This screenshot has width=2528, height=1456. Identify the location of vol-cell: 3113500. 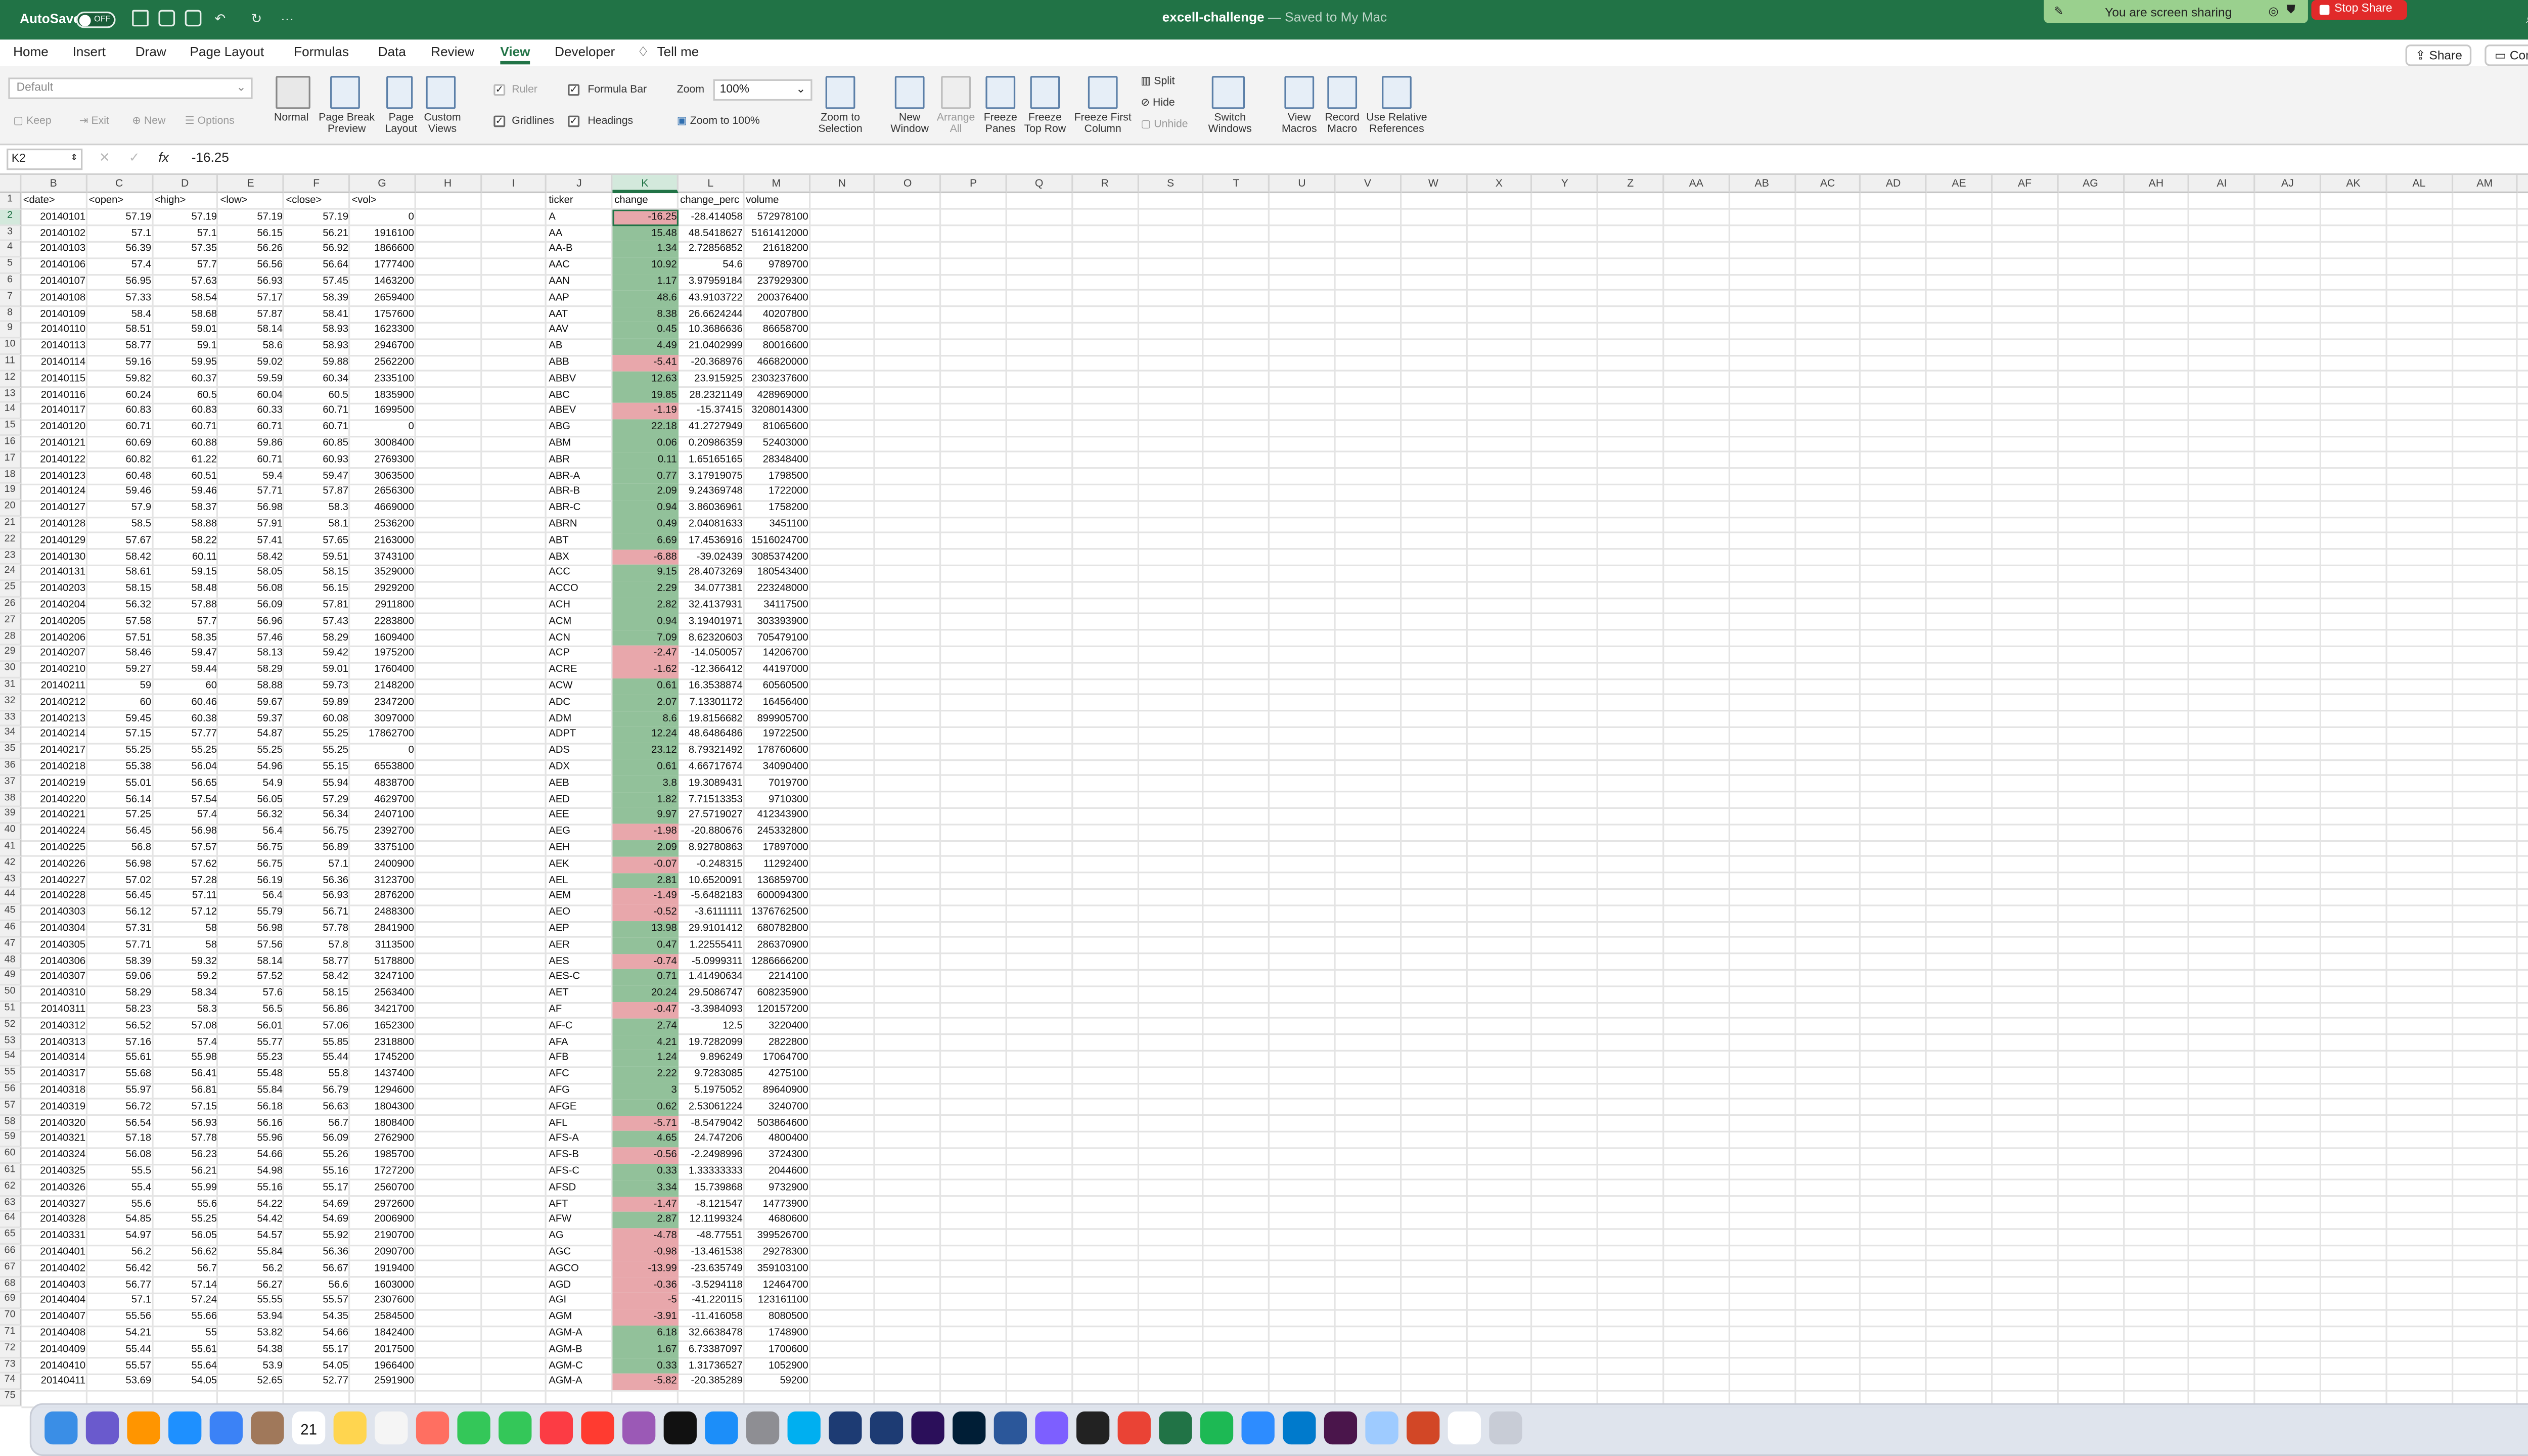
(383, 945).